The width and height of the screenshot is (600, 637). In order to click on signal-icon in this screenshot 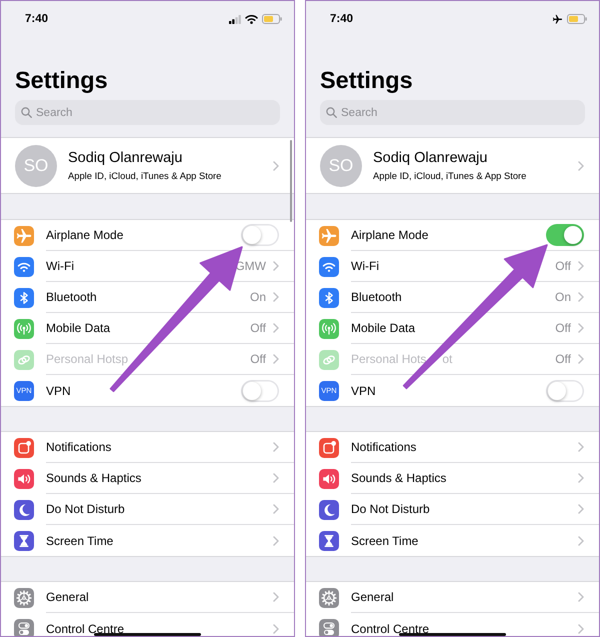, I will do `click(235, 19)`.